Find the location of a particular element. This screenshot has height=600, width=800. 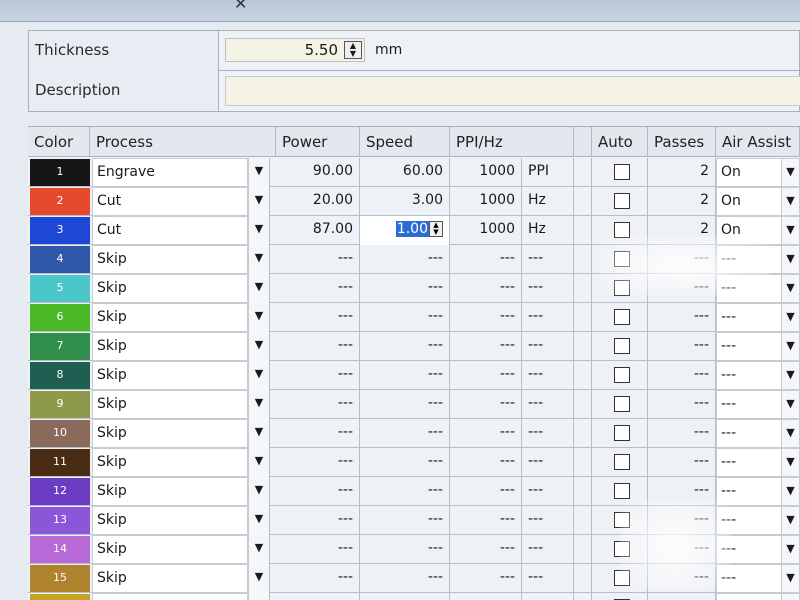

table-row: 11 Skip ▼ --- --- --- --- --- --- ▼ is located at coordinates (414, 462).